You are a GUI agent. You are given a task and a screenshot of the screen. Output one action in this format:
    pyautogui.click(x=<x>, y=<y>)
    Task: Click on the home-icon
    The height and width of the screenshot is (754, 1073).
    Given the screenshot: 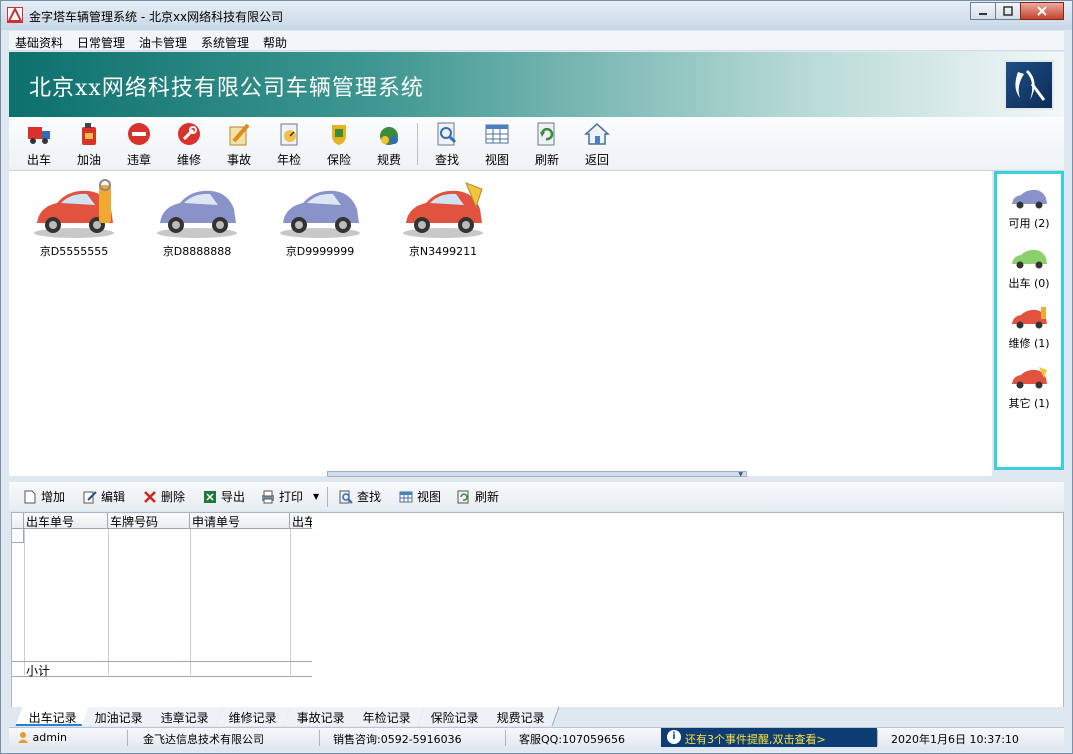 What is the action you would take?
    pyautogui.click(x=597, y=133)
    